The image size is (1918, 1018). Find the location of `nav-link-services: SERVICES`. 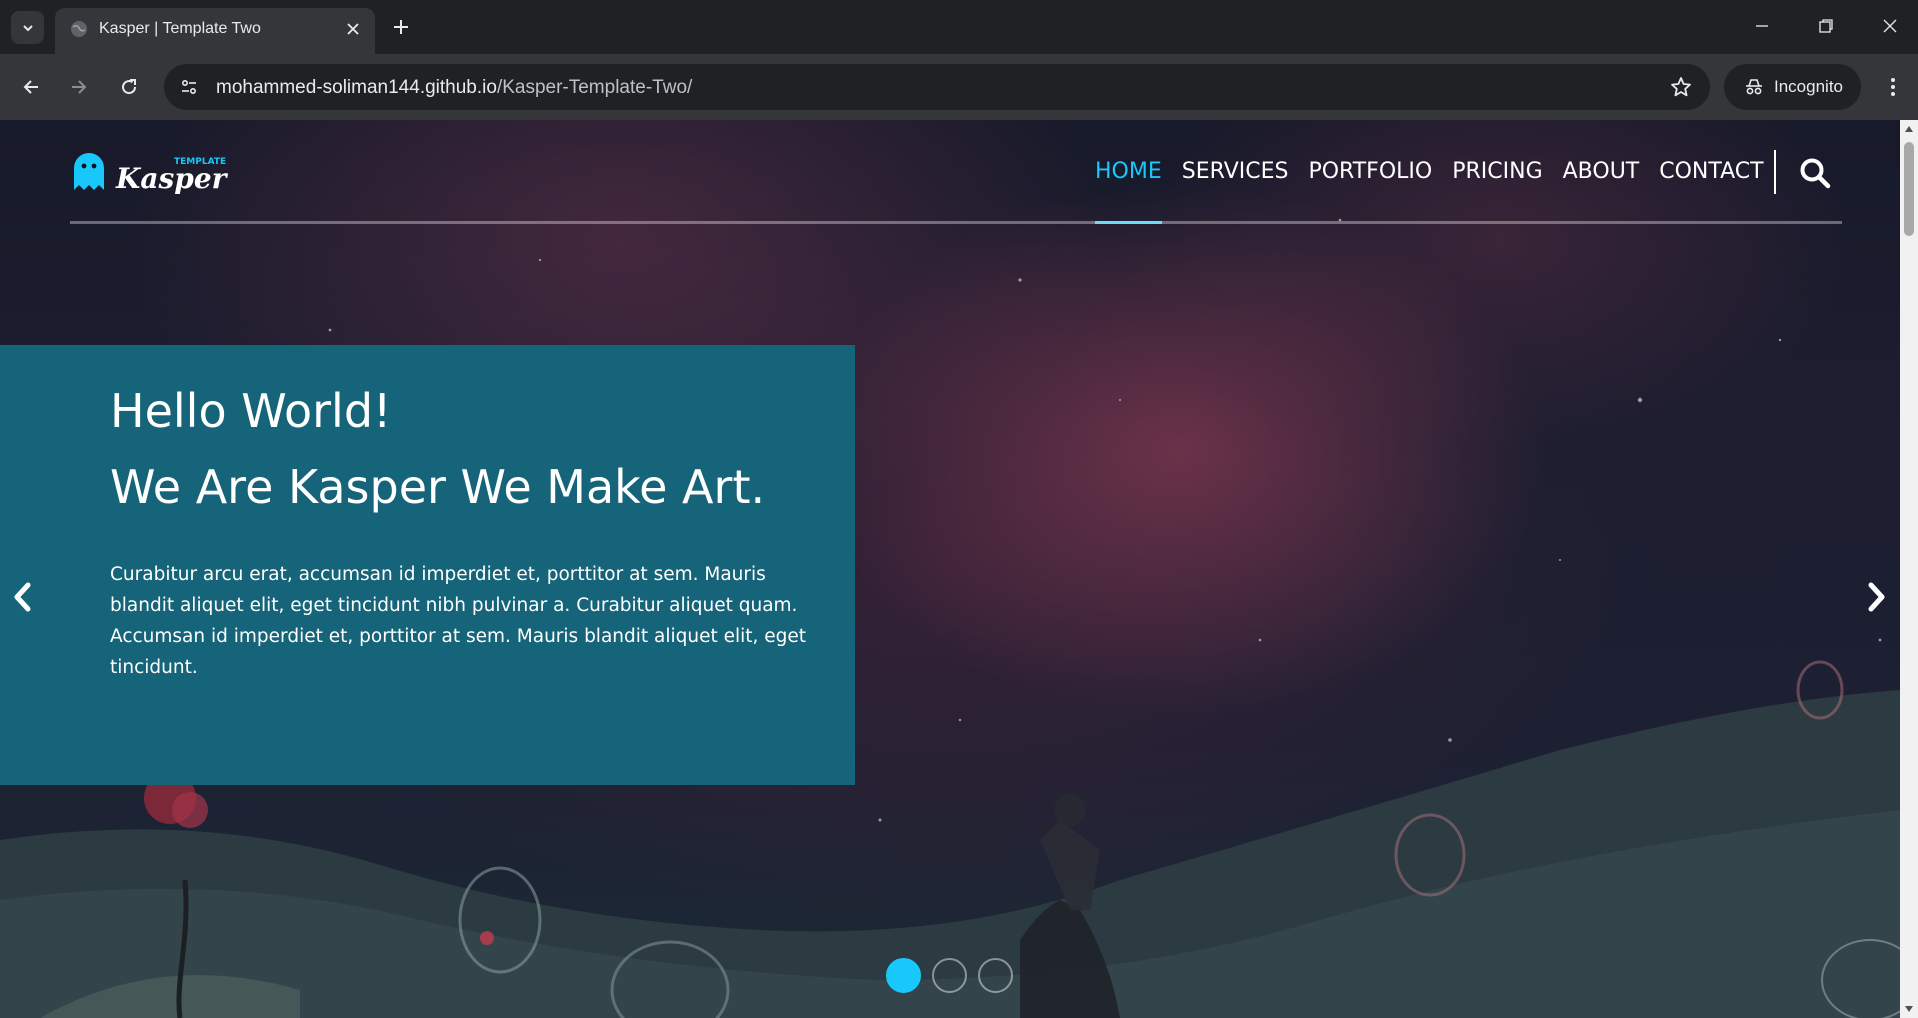

nav-link-services: SERVICES is located at coordinates (1235, 172).